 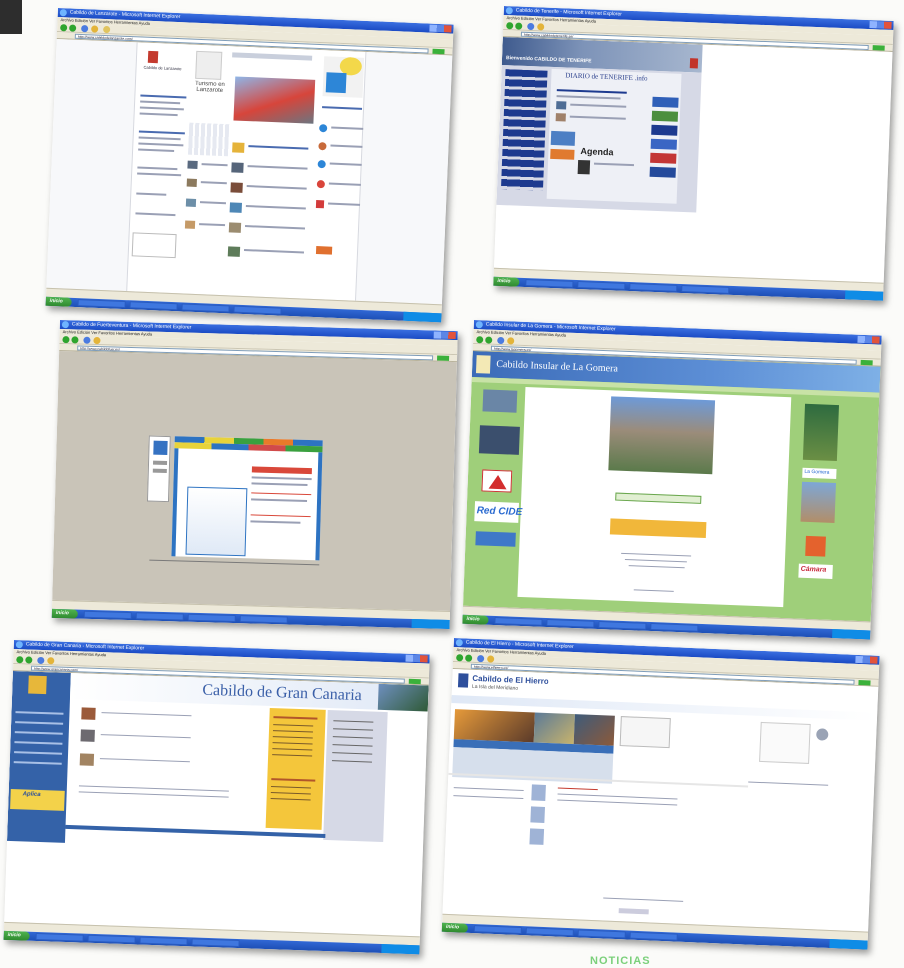 What do you see at coordinates (554, 728) in the screenshot?
I see `hierro-photo-coast` at bounding box center [554, 728].